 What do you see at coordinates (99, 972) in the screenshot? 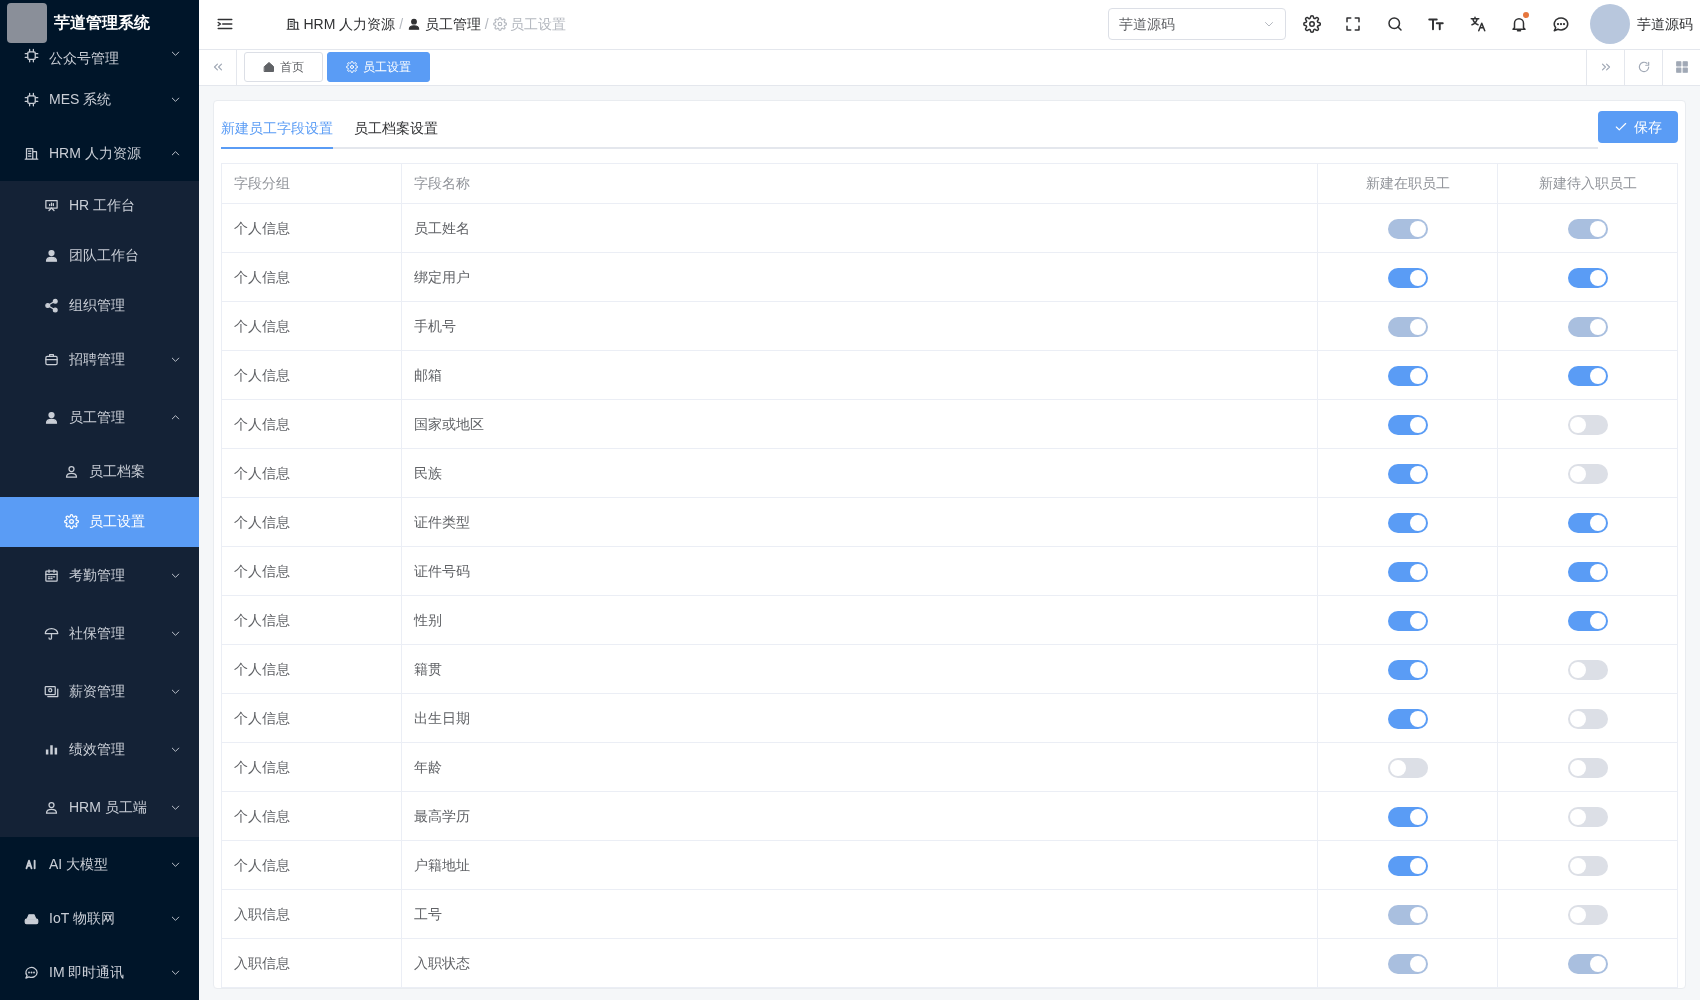
I see `sidebar-item: IM 即时通讯` at bounding box center [99, 972].